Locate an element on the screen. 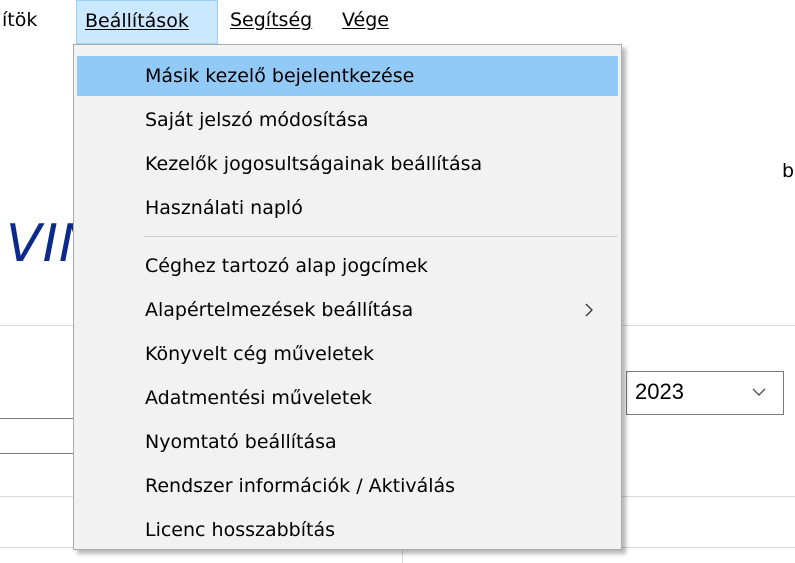  menu-bar: ítök Beállítások Segítség Vége is located at coordinates (397, 22).